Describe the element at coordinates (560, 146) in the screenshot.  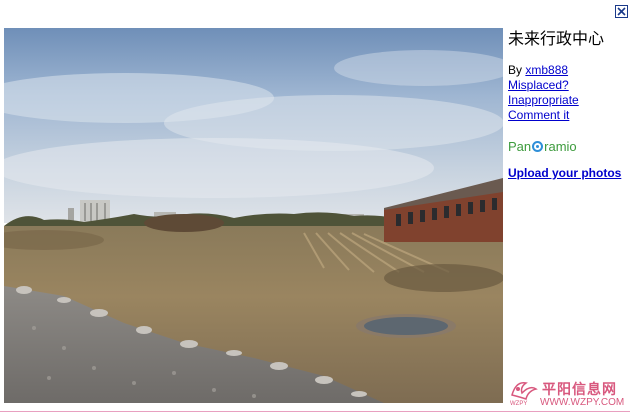
I see `logo-text-end: ramio` at that location.